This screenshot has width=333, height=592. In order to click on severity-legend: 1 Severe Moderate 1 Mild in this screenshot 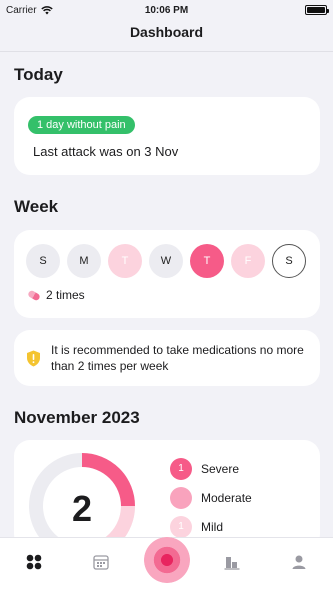, I will do `click(211, 497)`.